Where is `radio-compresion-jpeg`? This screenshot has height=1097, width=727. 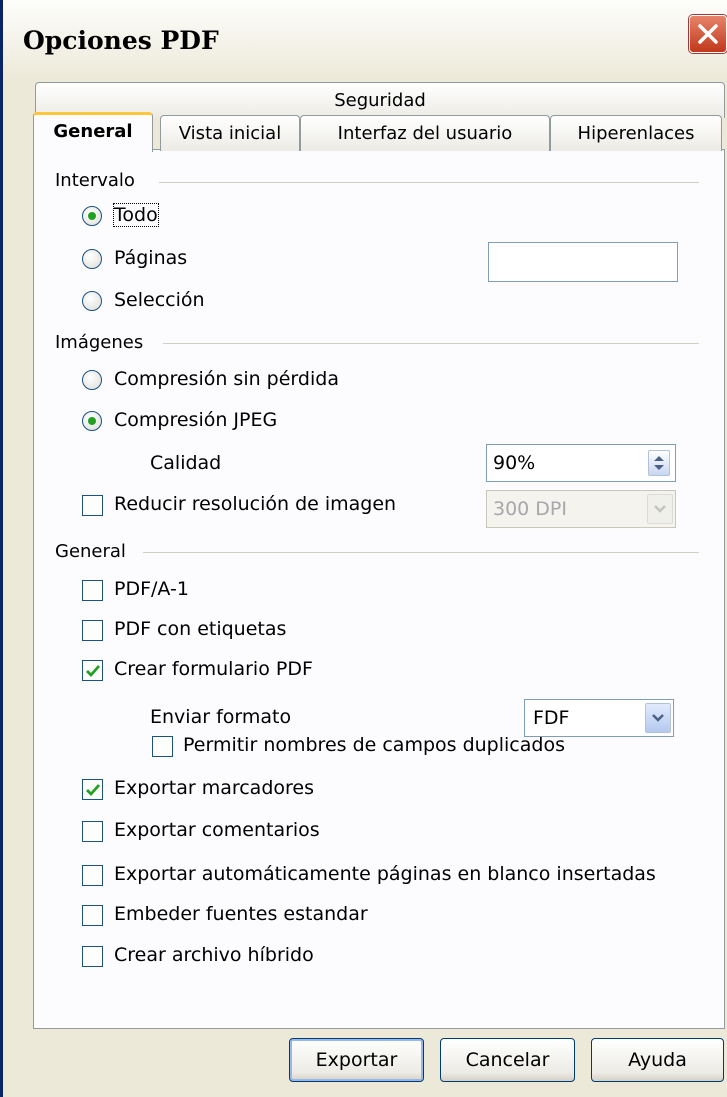 radio-compresion-jpeg is located at coordinates (92, 421).